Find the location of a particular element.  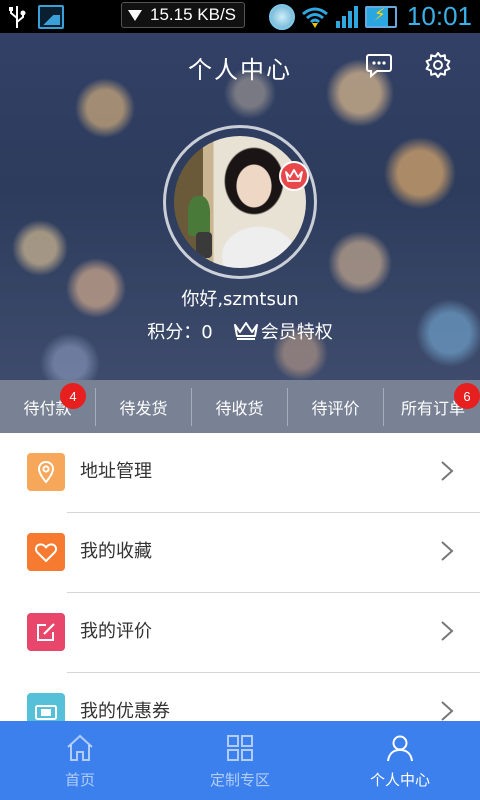

menu-item-reviews: 我的评价 is located at coordinates (240, 633).